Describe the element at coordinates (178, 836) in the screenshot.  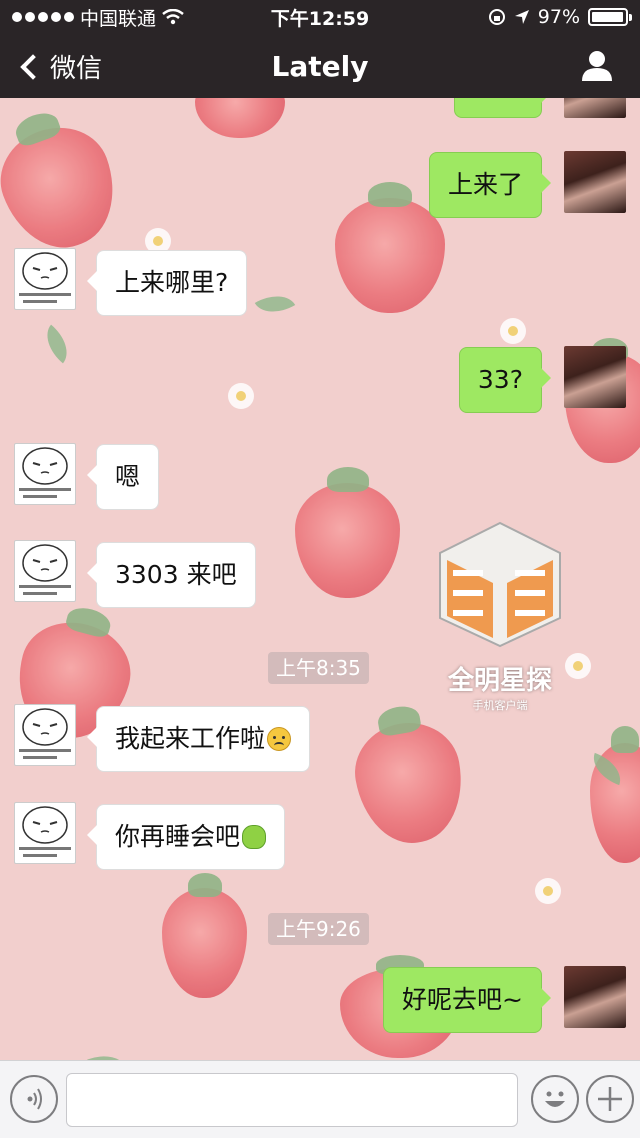
I see `message-text: 你再睡会吧` at that location.